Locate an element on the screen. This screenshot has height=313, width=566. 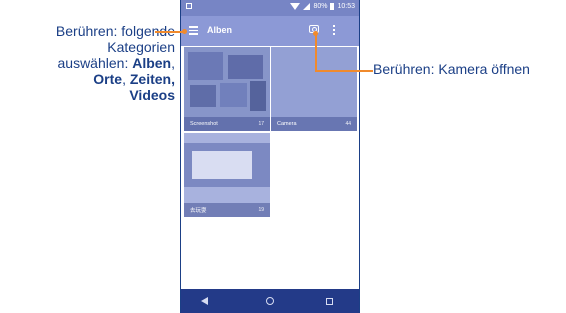
album-screenshot: Screenshot 17 is located at coordinates (227, 89).